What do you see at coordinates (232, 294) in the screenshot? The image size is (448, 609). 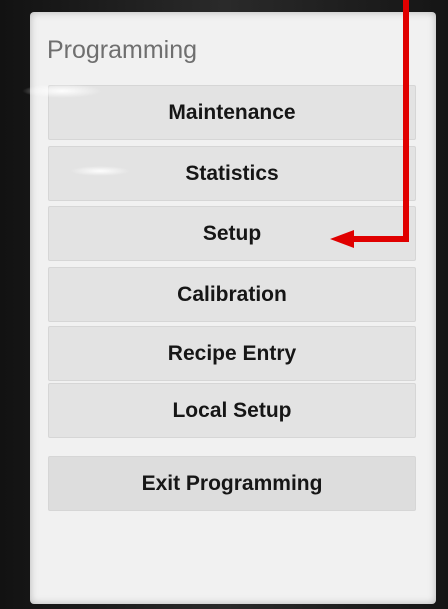 I see `calibration-button: Calibration` at bounding box center [232, 294].